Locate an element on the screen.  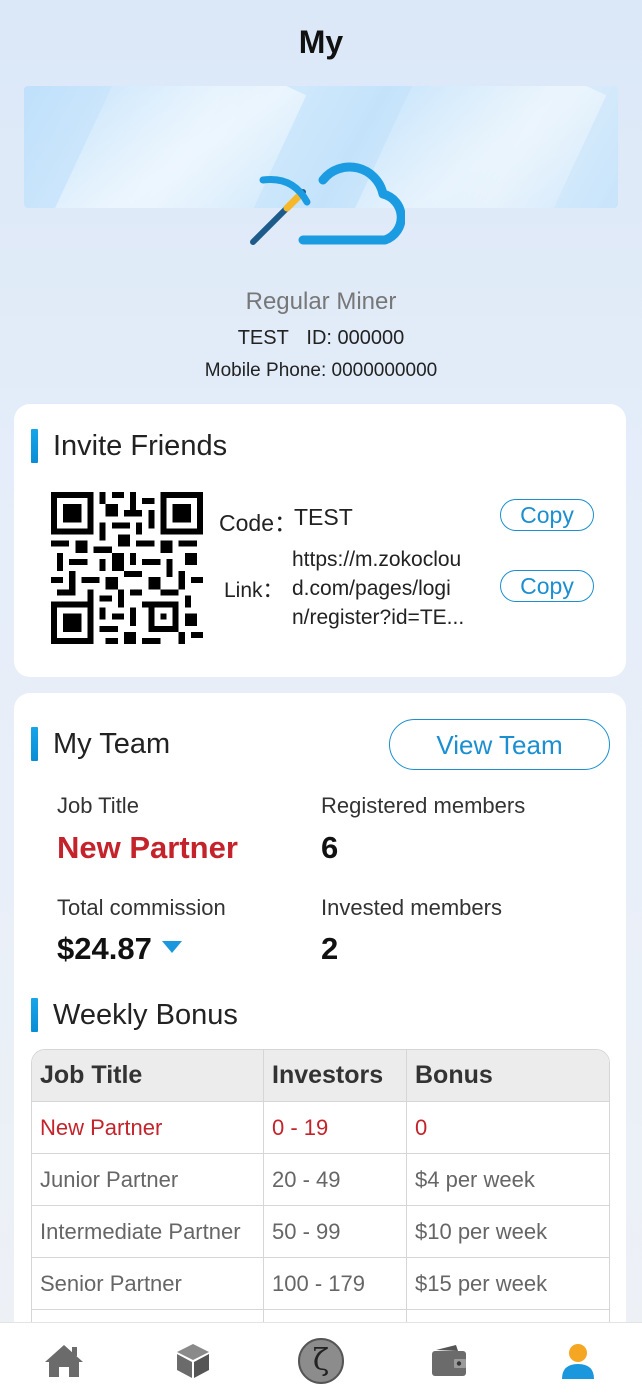
profile-id-line: TEST ID: 000000 is located at coordinates (321, 338).